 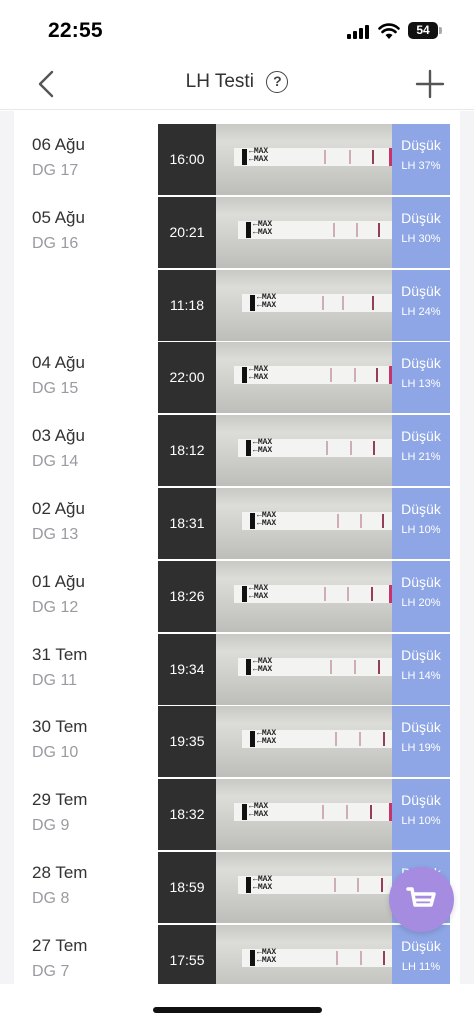 What do you see at coordinates (51, 826) in the screenshot?
I see `cycle-day: DG 9` at bounding box center [51, 826].